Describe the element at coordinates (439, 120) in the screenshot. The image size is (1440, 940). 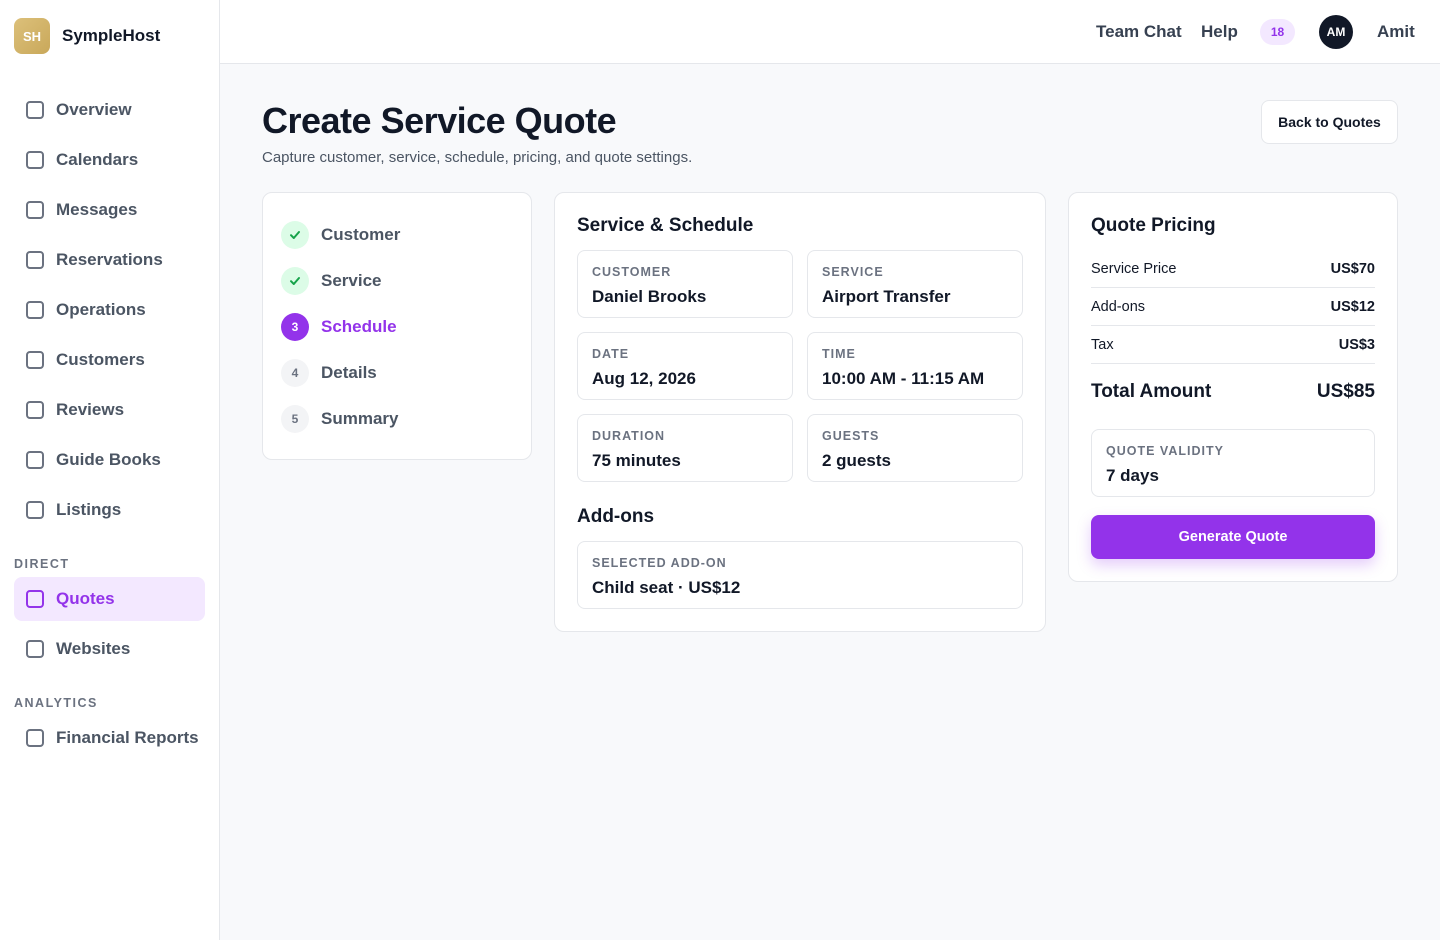
I see `page-title: Create Service Quote` at that location.